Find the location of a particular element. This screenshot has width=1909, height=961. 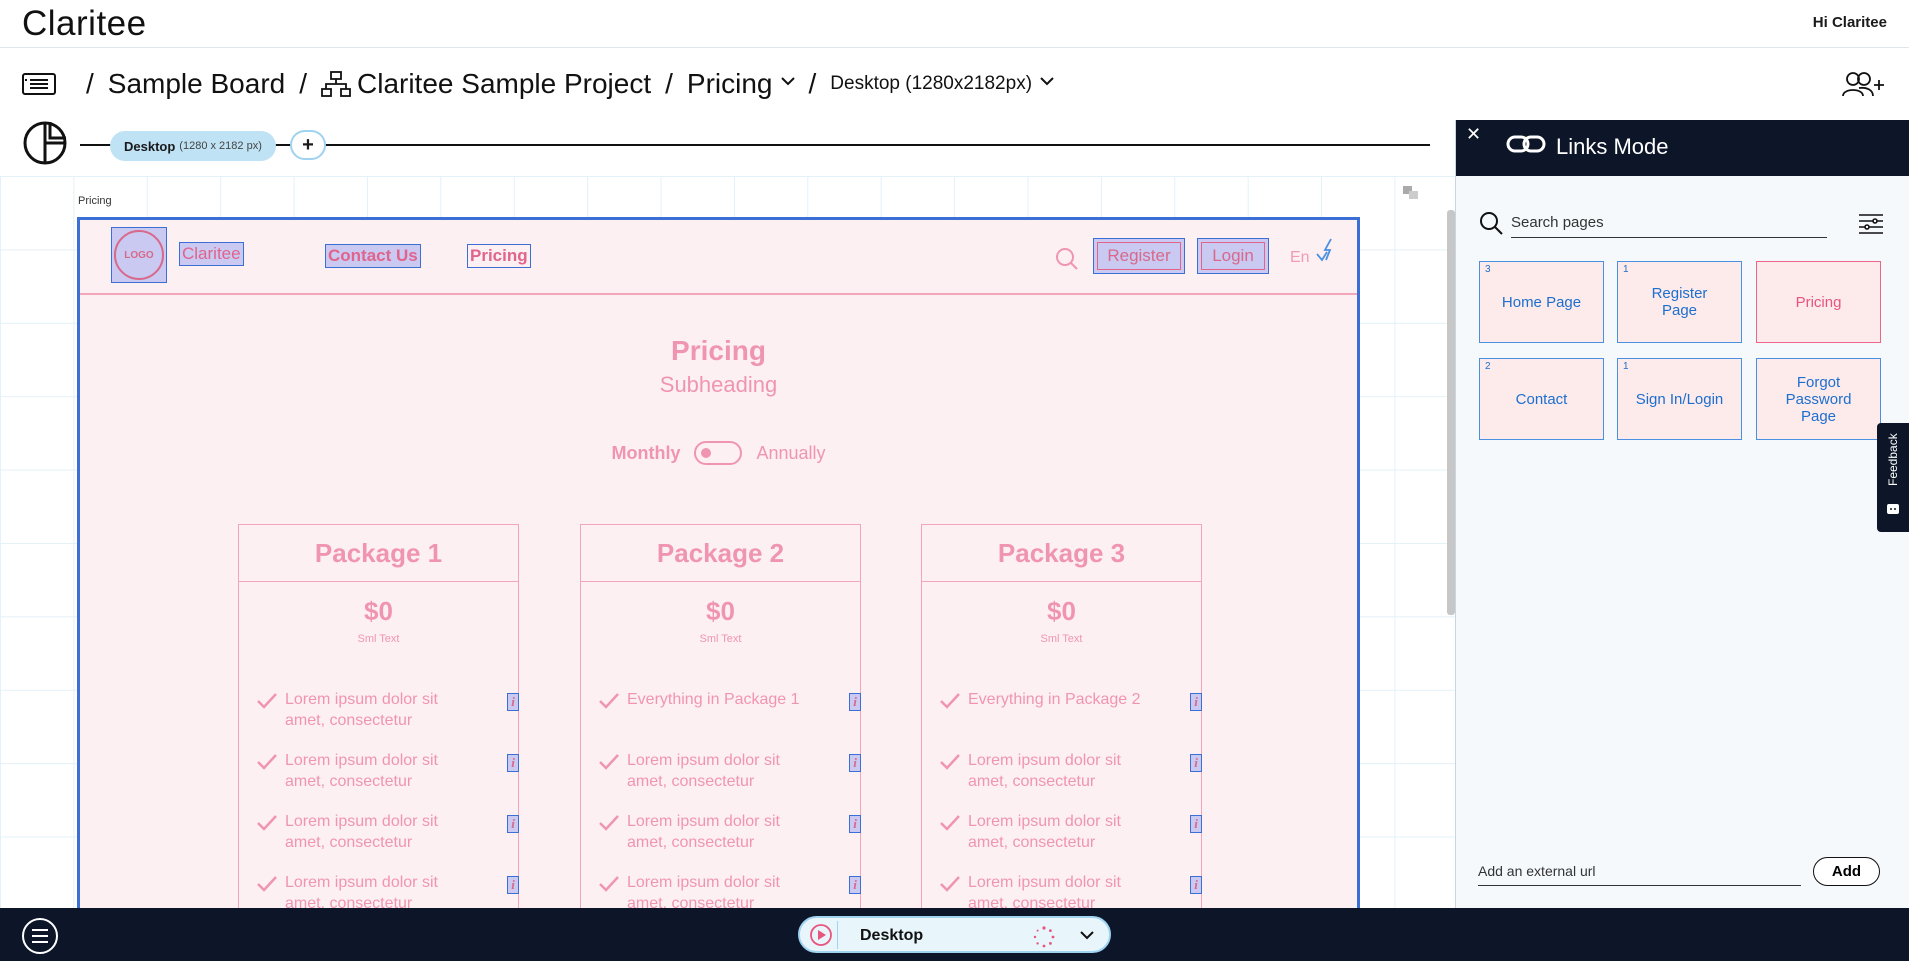

mock-login-button: Login is located at coordinates (1233, 256).